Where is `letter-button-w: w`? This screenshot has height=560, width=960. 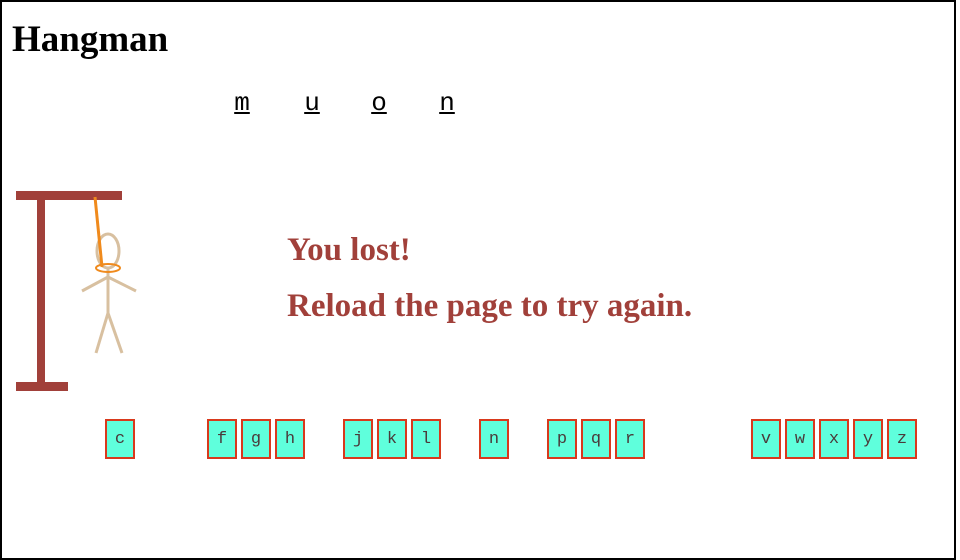 letter-button-w: w is located at coordinates (800, 439).